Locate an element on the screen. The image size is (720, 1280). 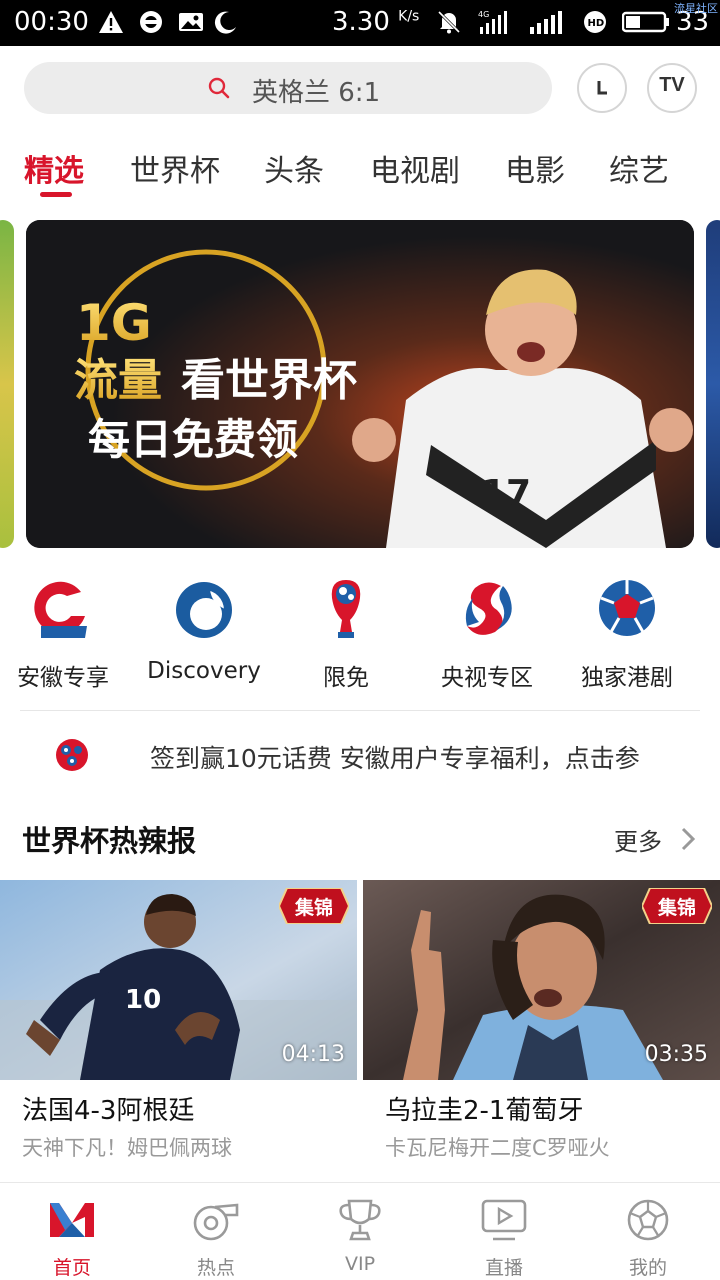
tab-headlines: 头条 is located at coordinates (294, 168).